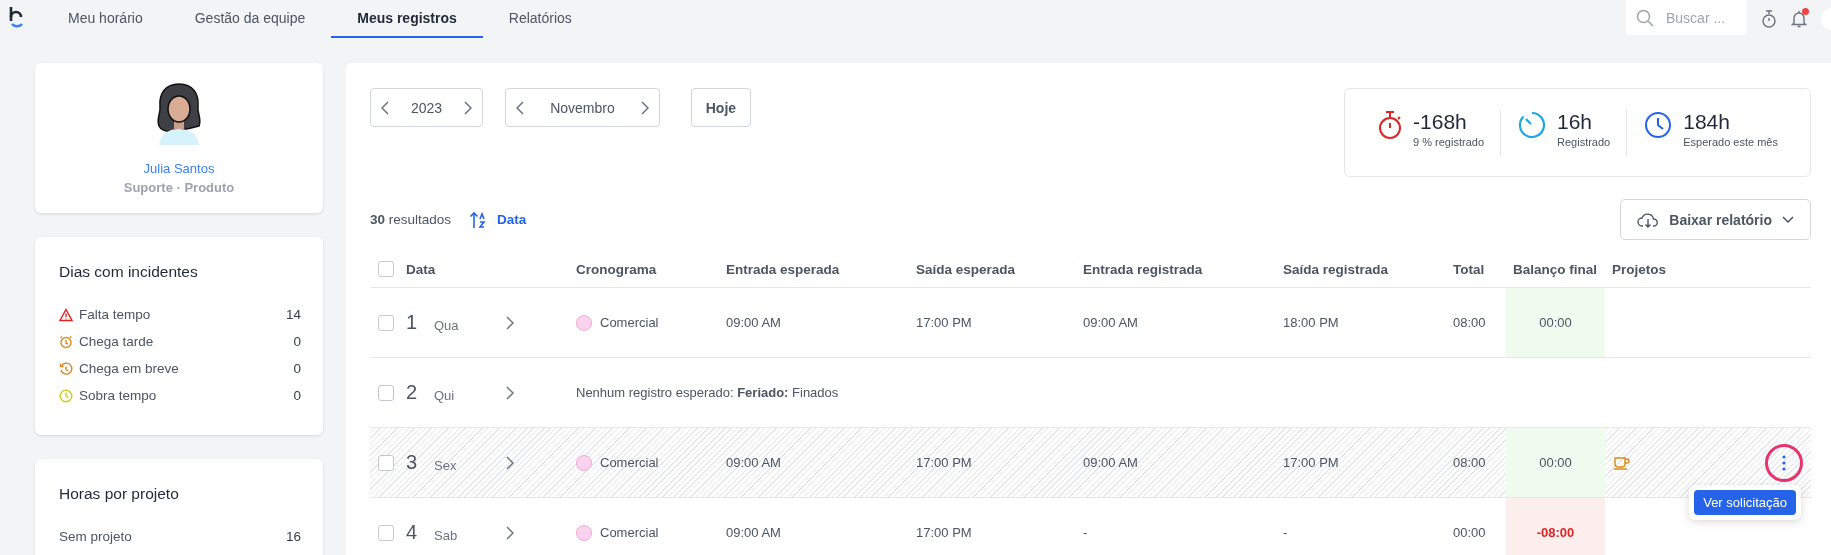 Image resolution: width=1831 pixels, height=555 pixels. I want to click on stat-label: Registrado, so click(1584, 141).